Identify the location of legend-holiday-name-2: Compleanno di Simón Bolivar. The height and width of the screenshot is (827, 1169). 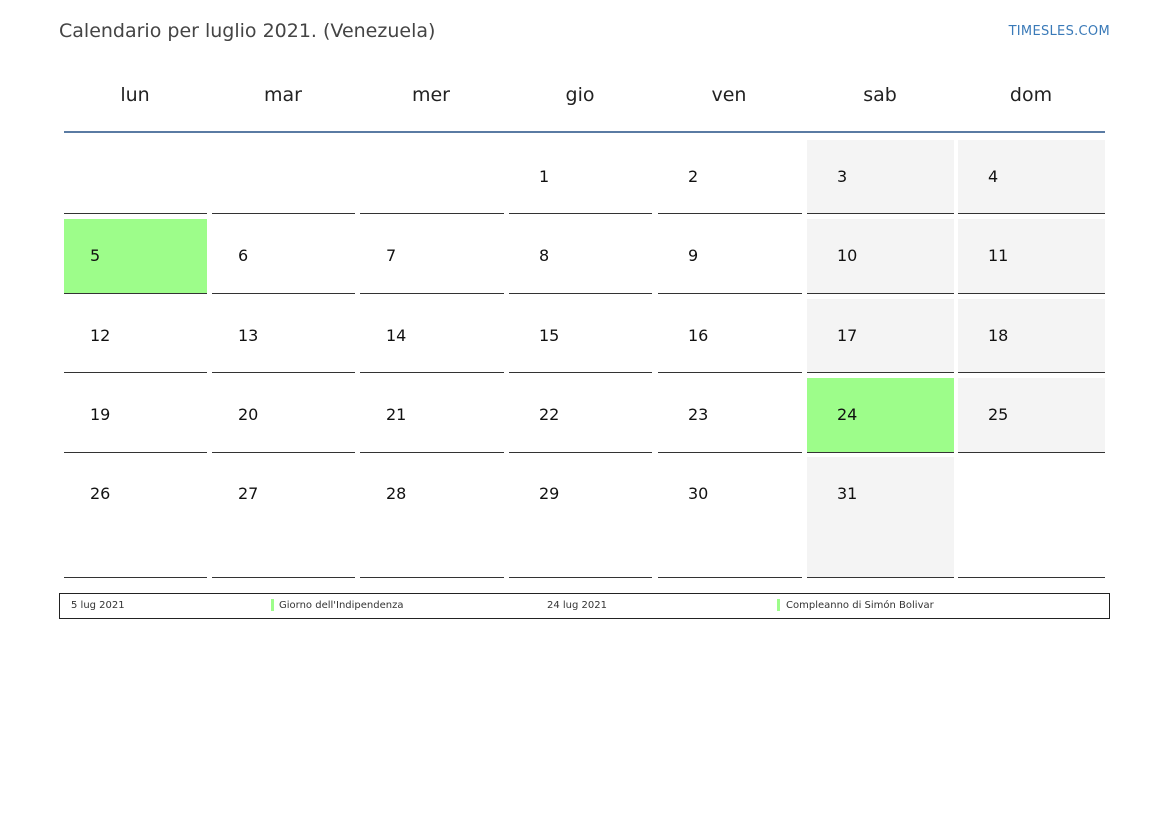
(860, 605).